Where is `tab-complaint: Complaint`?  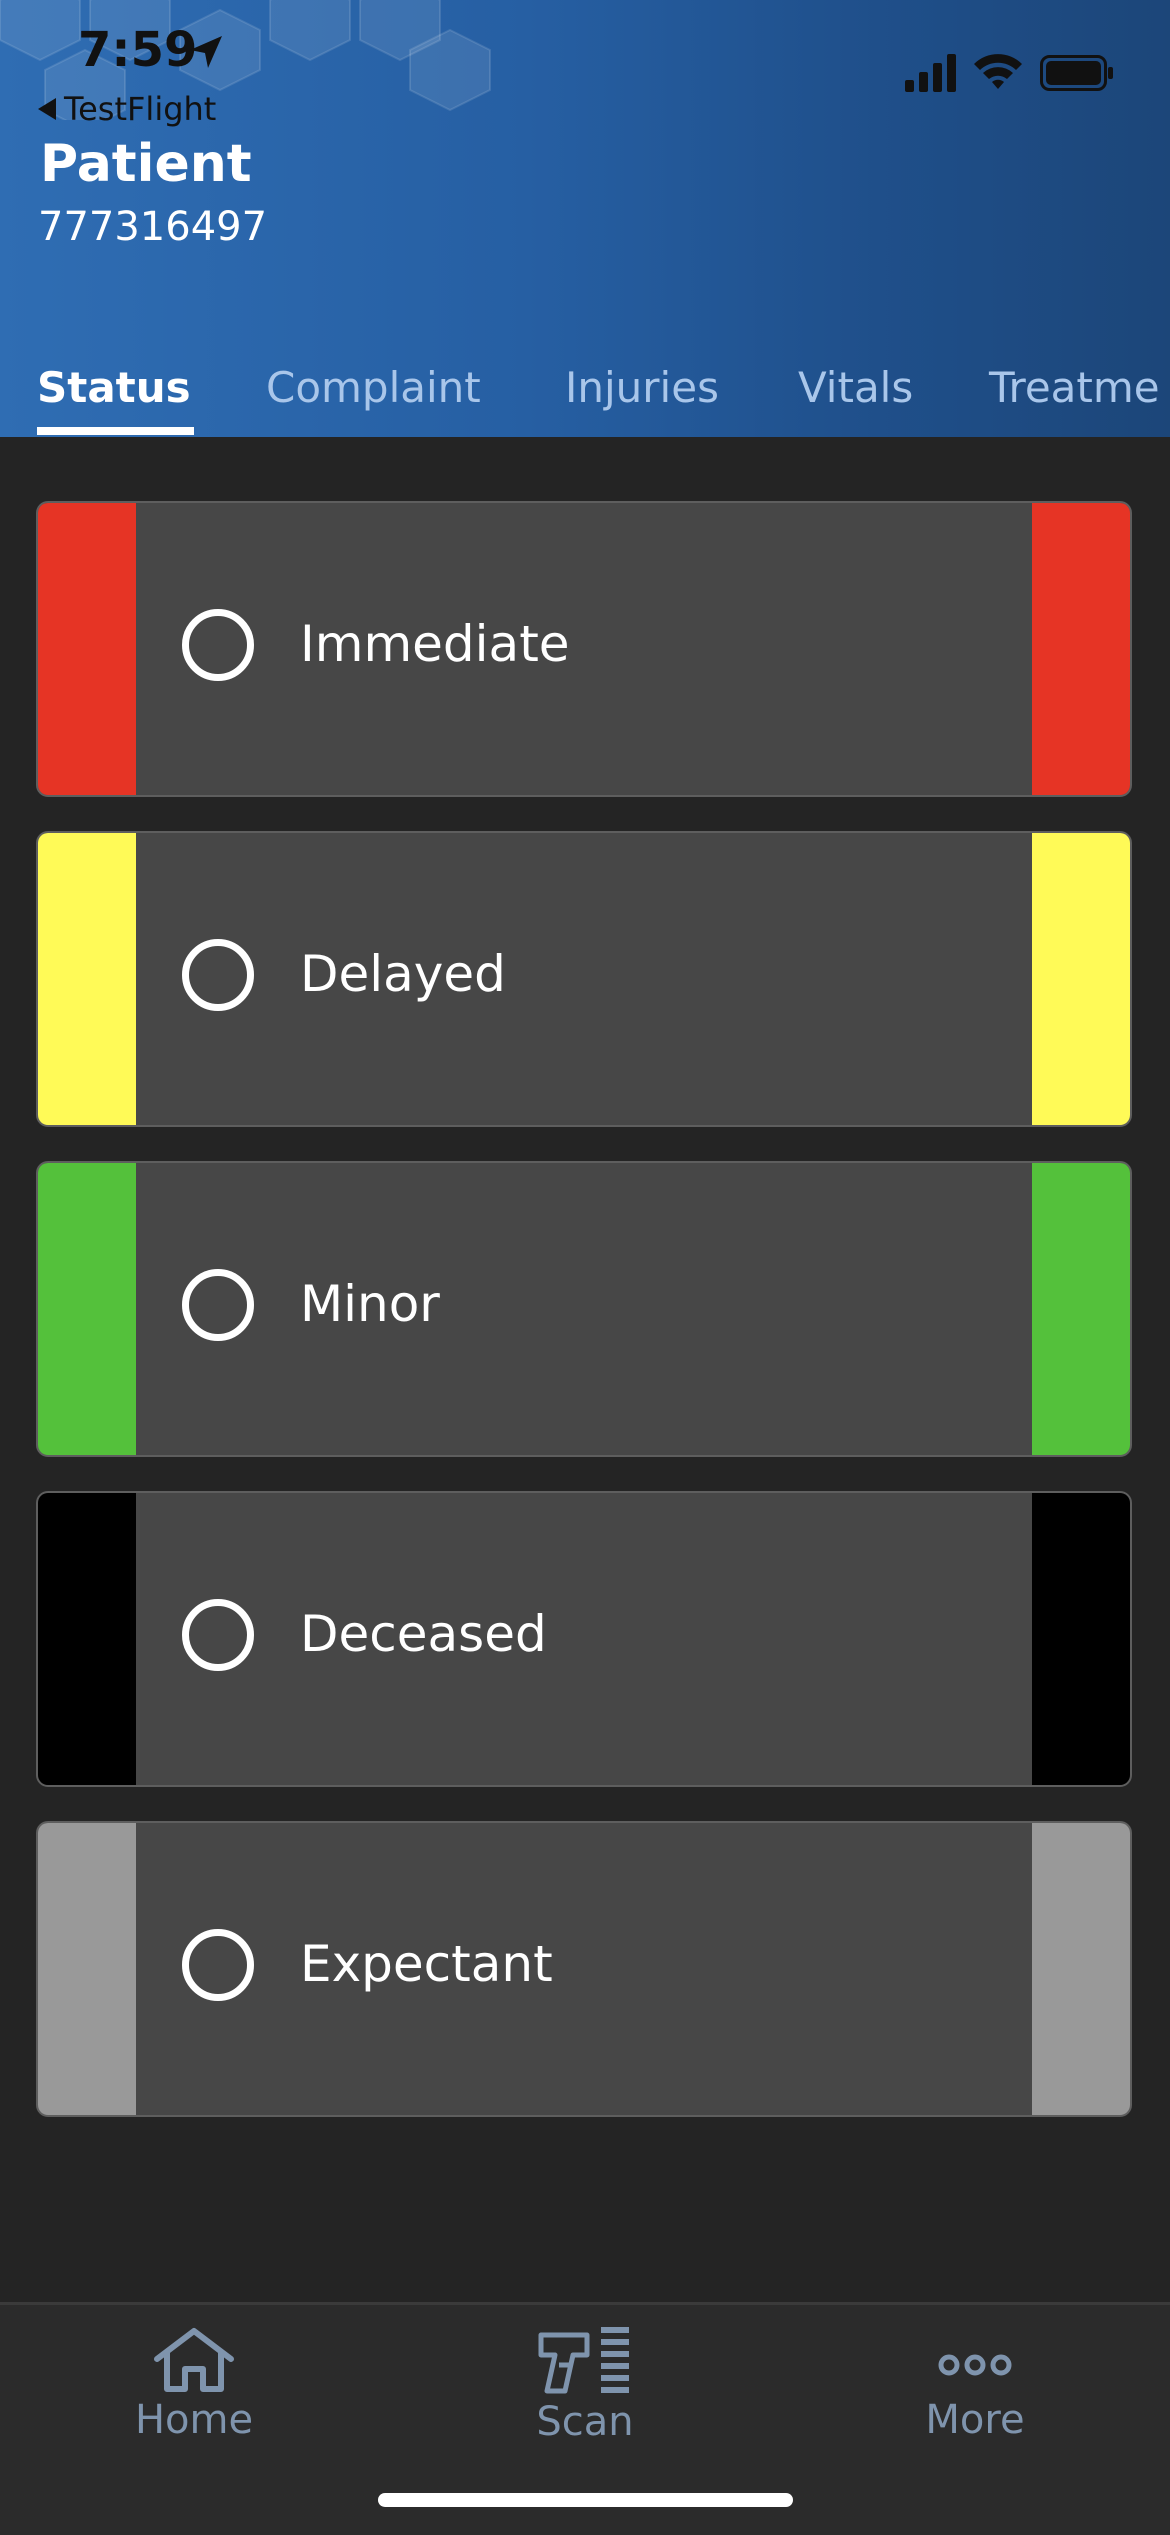 tab-complaint: Complaint is located at coordinates (373, 387).